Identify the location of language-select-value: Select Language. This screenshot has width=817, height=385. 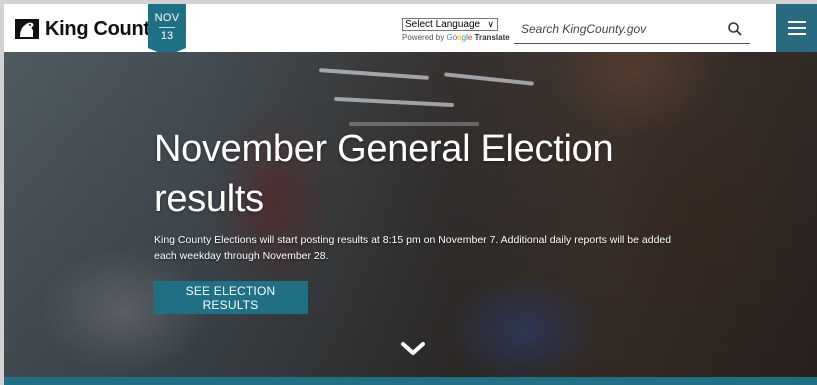
(443, 24).